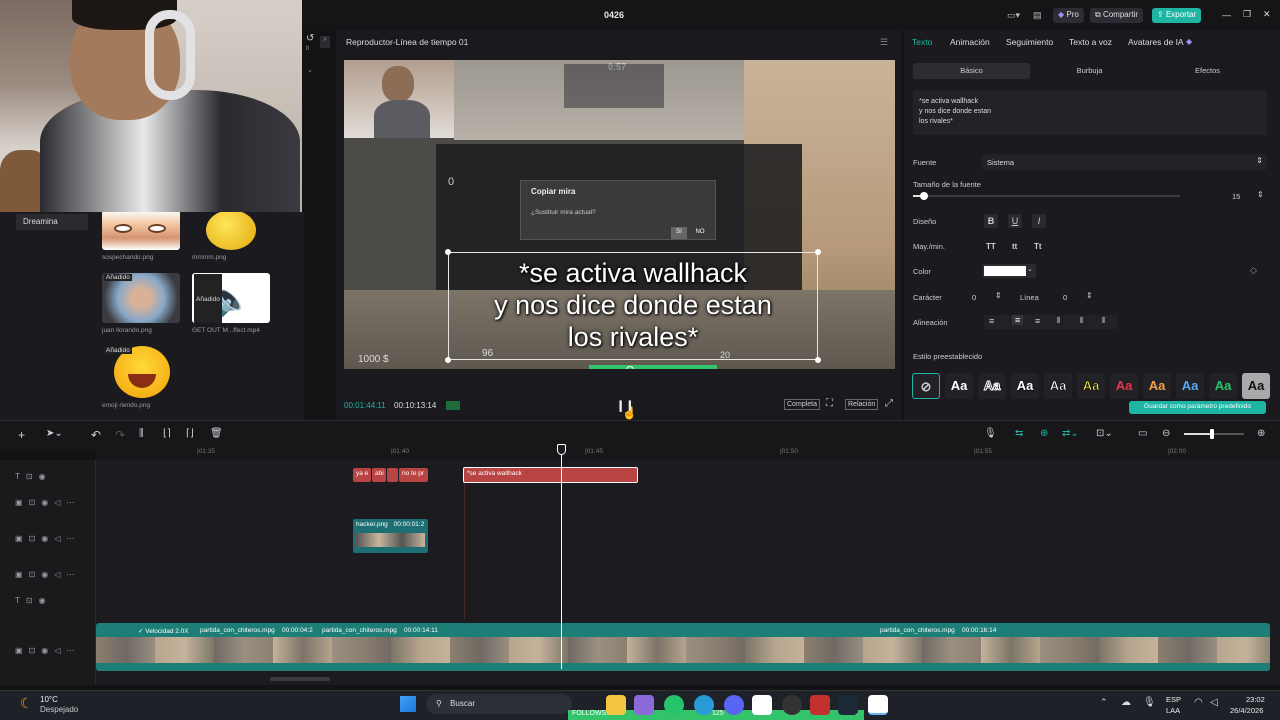 The width and height of the screenshot is (1280, 720). I want to click on zoom-in-icon: ⊕, so click(1261, 433).